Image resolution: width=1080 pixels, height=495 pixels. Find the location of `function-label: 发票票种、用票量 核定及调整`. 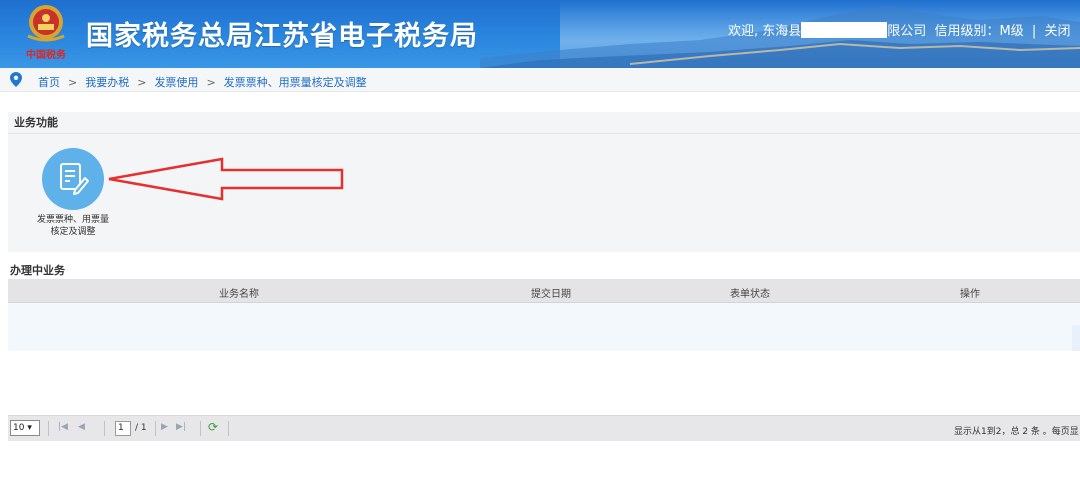

function-label: 发票票种、用票量 核定及调整 is located at coordinates (73, 226).